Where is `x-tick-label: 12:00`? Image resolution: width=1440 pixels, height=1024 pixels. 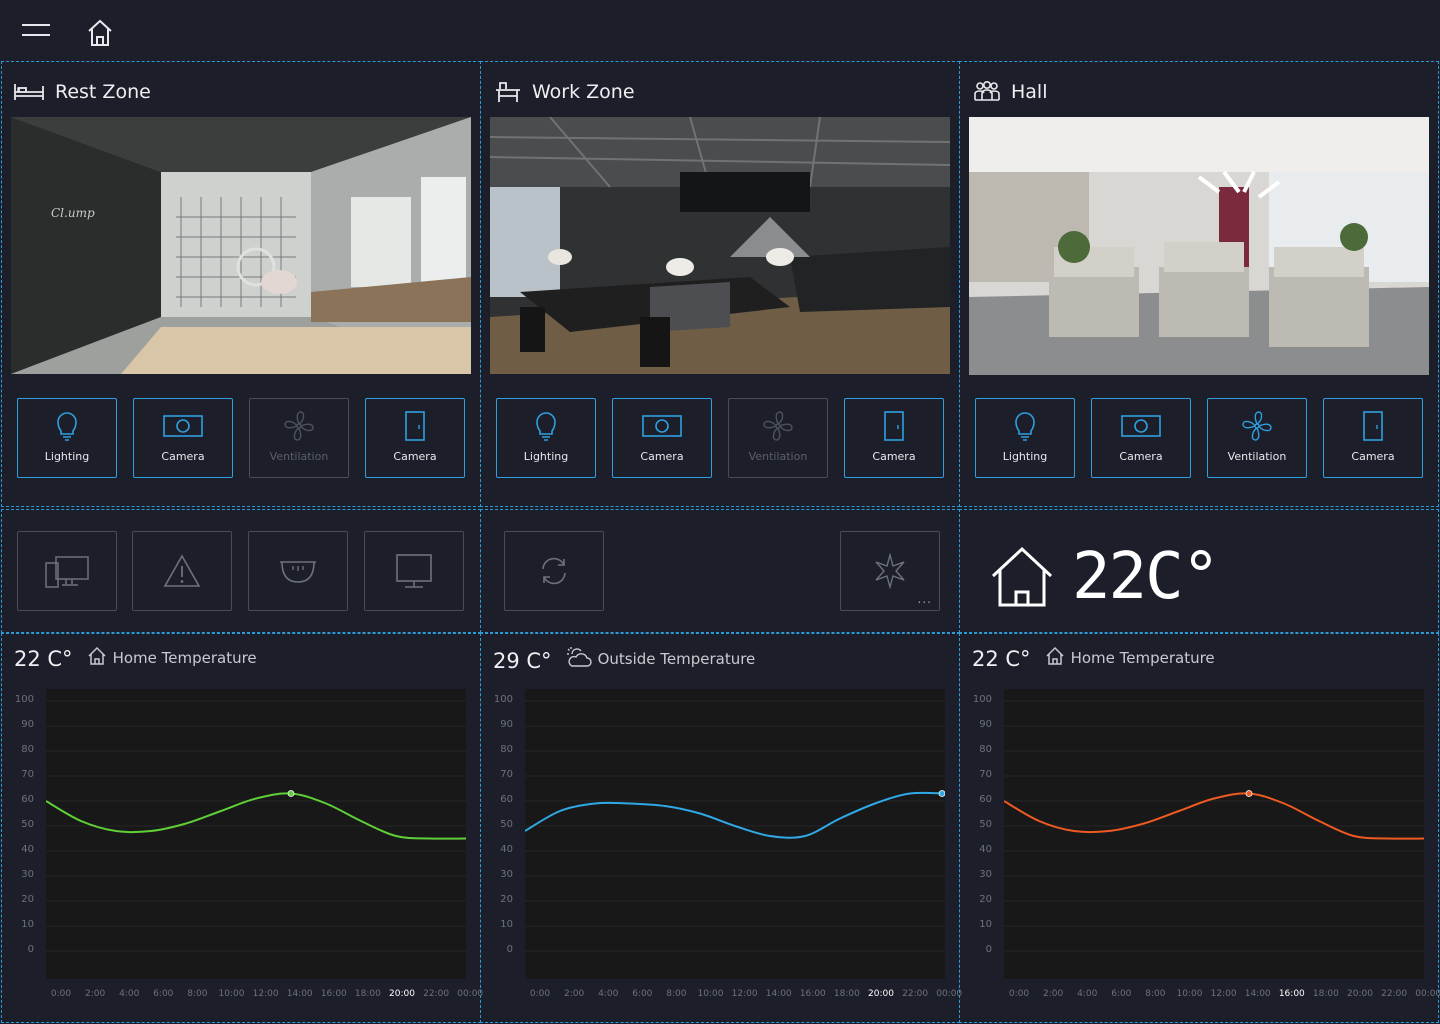
x-tick-label: 12:00 is located at coordinates (1223, 994).